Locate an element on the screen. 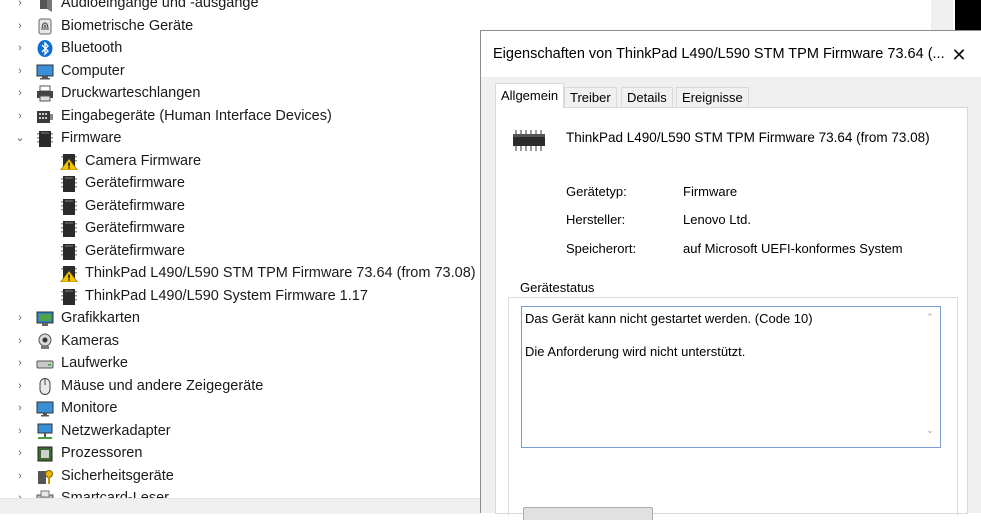 Image resolution: width=981 pixels, height=520 pixels. tree-item-label: Kameras is located at coordinates (90, 340).